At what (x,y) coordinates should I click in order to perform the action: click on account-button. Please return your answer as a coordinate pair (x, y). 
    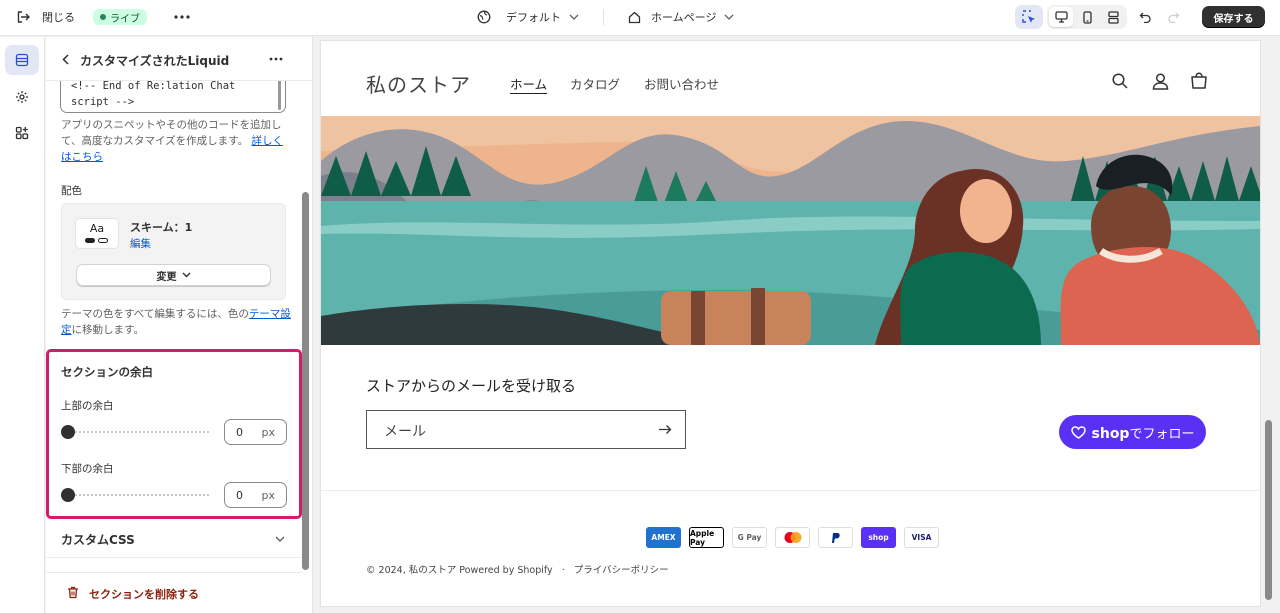
    Looking at the image, I should click on (1160, 81).